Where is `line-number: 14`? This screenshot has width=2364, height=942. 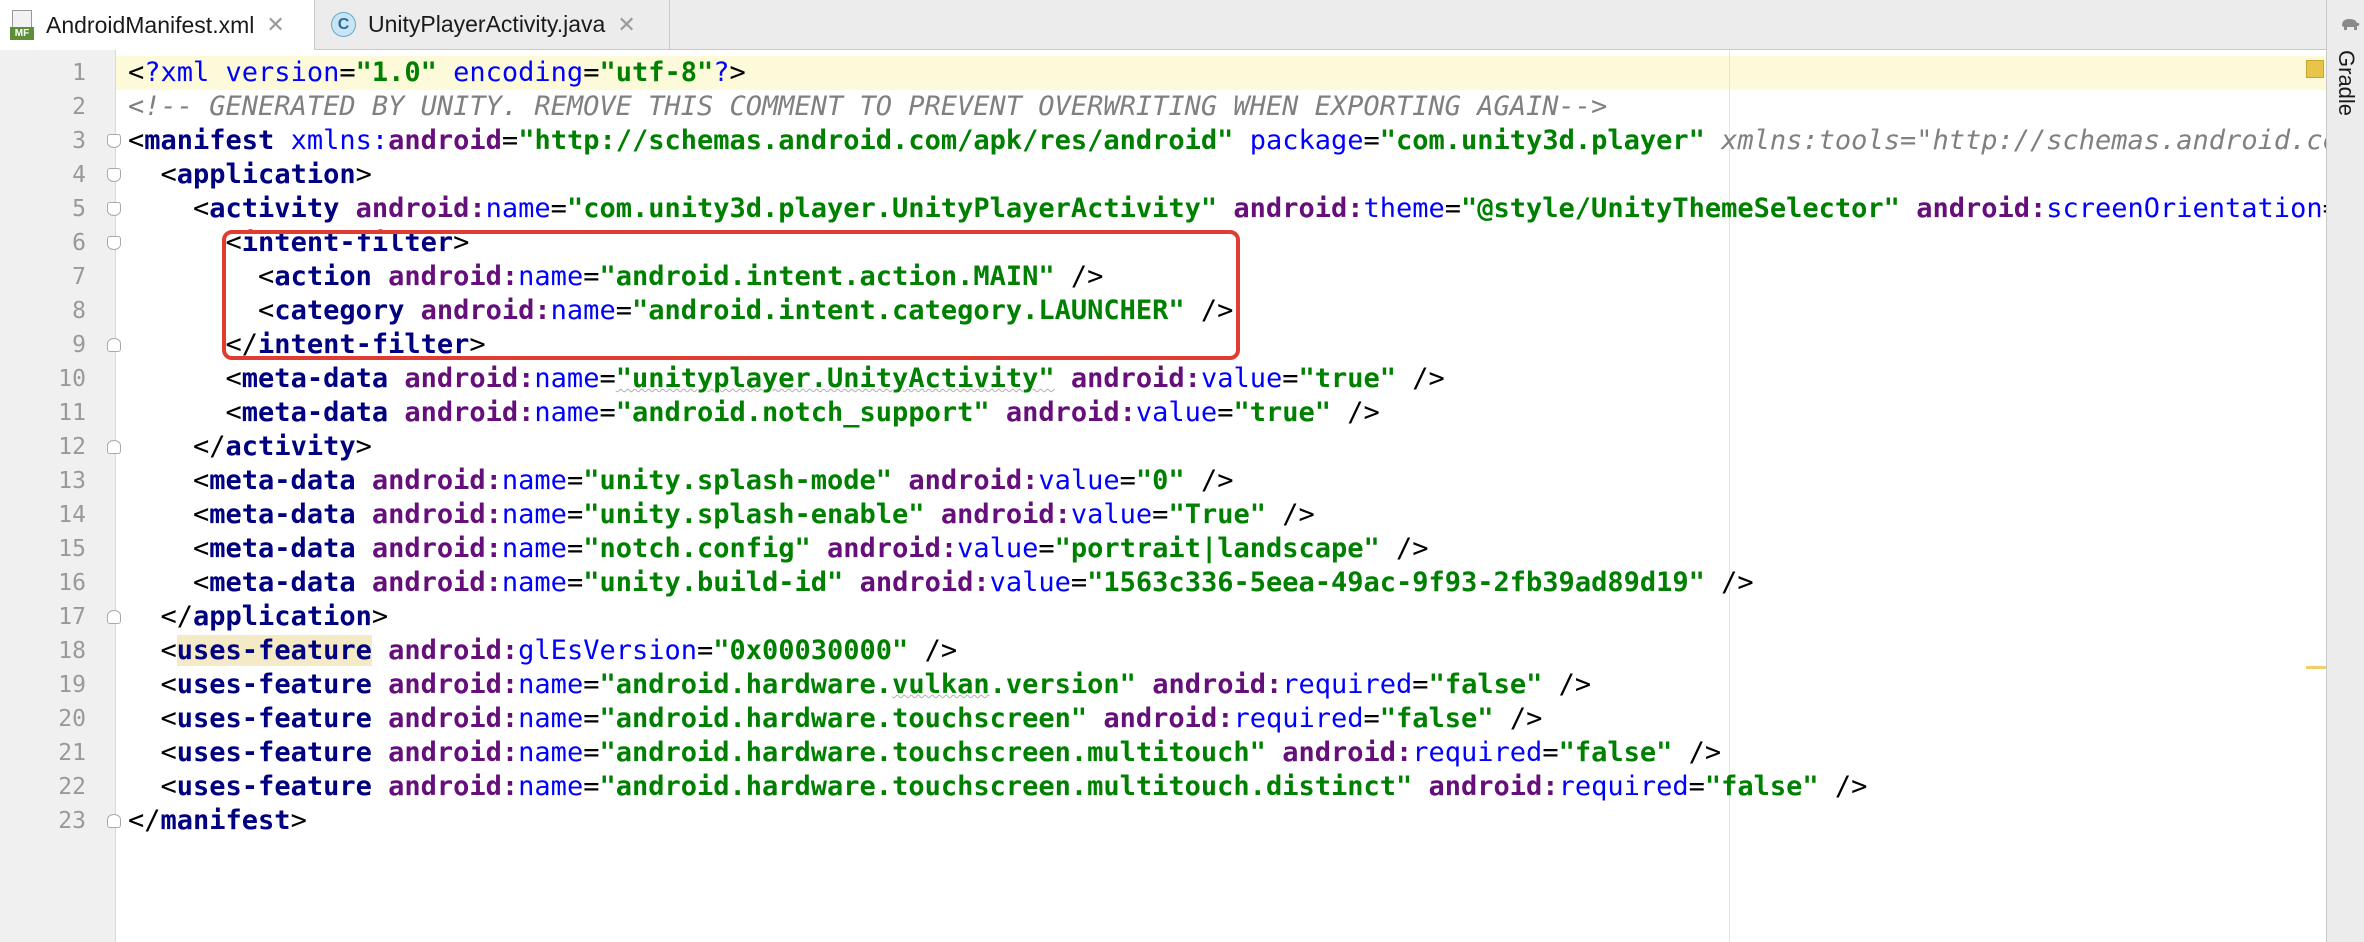
line-number: 14 is located at coordinates (72, 515).